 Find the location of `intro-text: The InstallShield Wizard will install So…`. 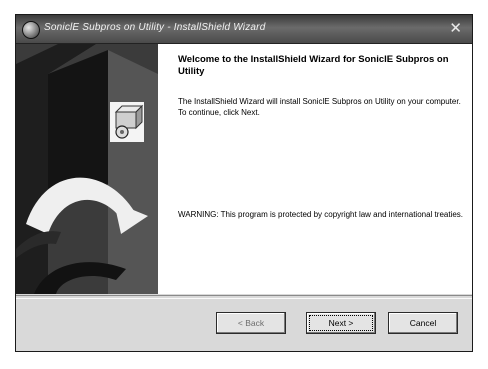

intro-text: The InstallShield Wizard will install So… is located at coordinates (319, 107).